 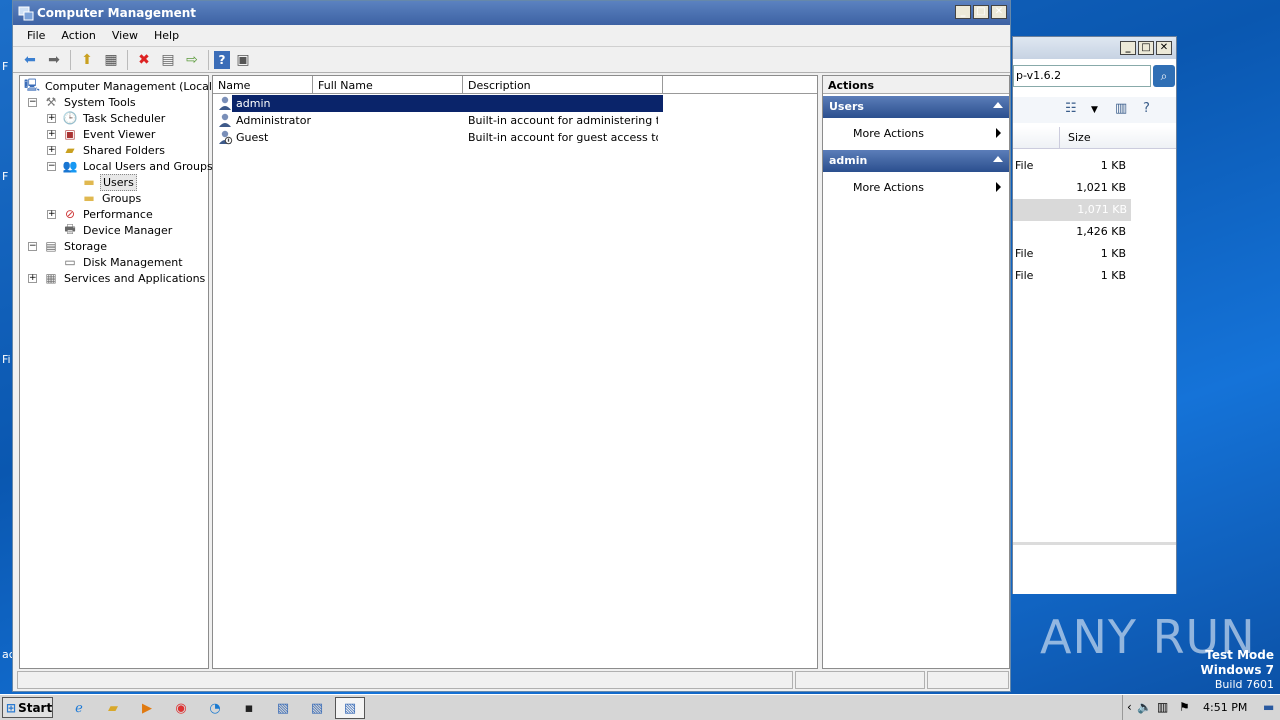 I want to click on menu-file: File, so click(x=36, y=35).